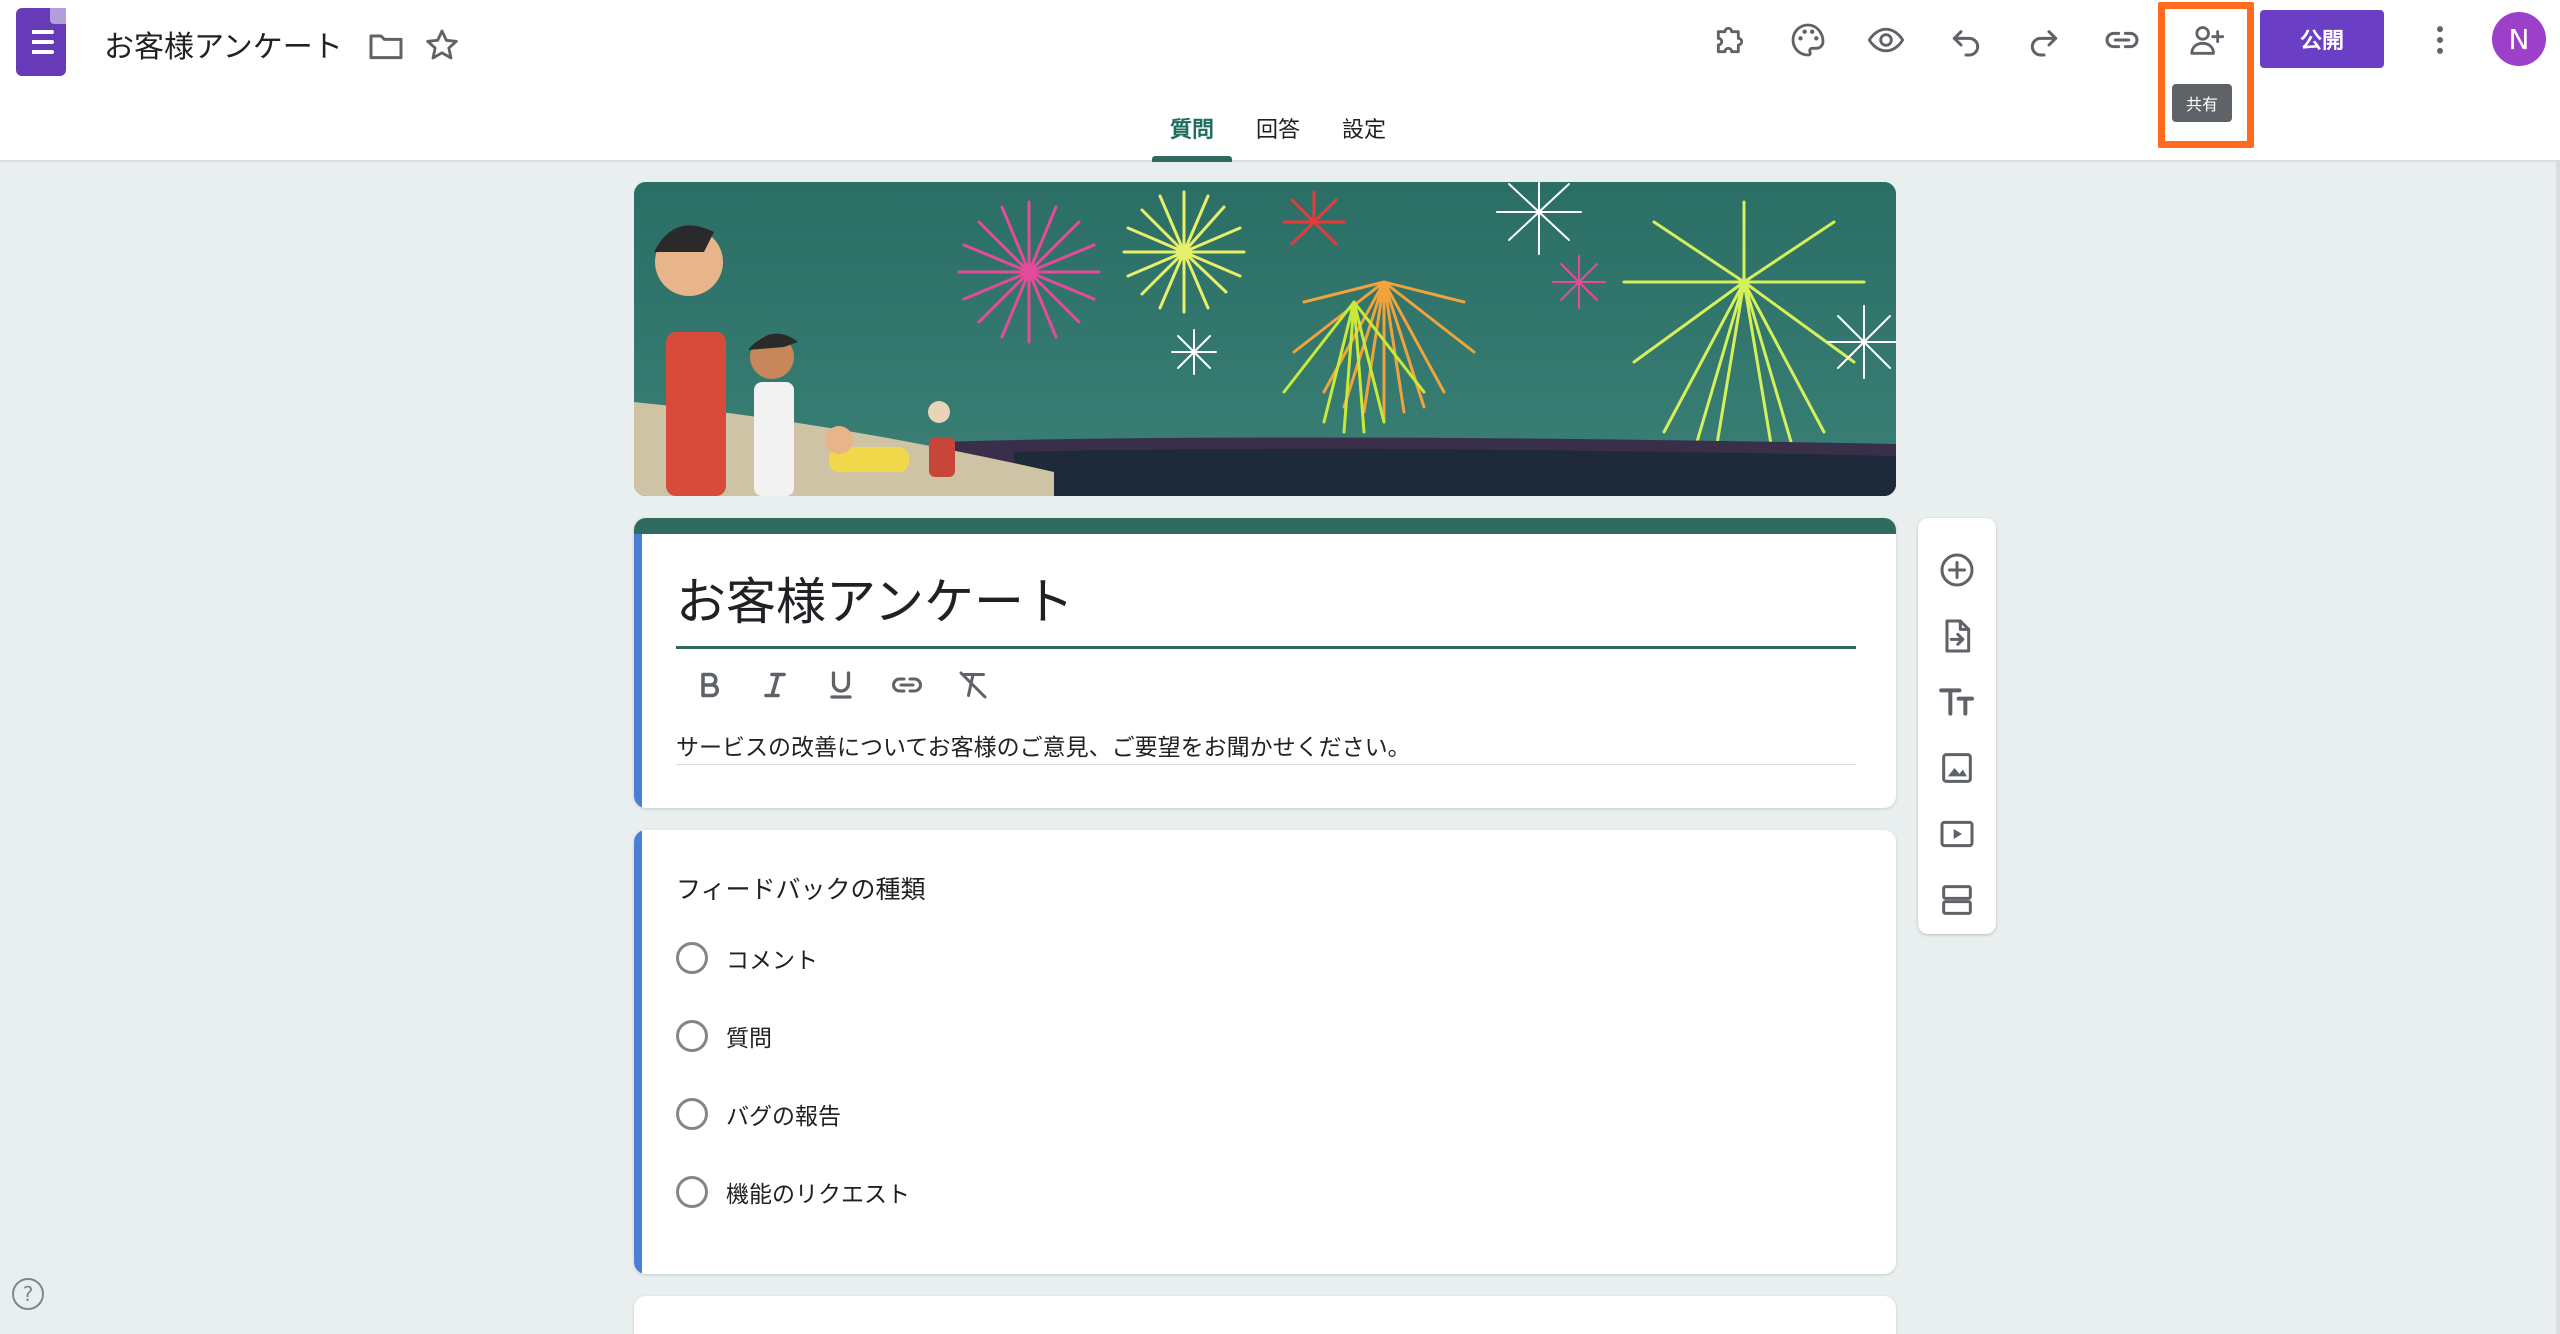 This screenshot has width=2560, height=1334. What do you see at coordinates (1280, 81) in the screenshot?
I see `top-bar: お客様アンケート 共有 公開 N 質問 回答 設定` at bounding box center [1280, 81].